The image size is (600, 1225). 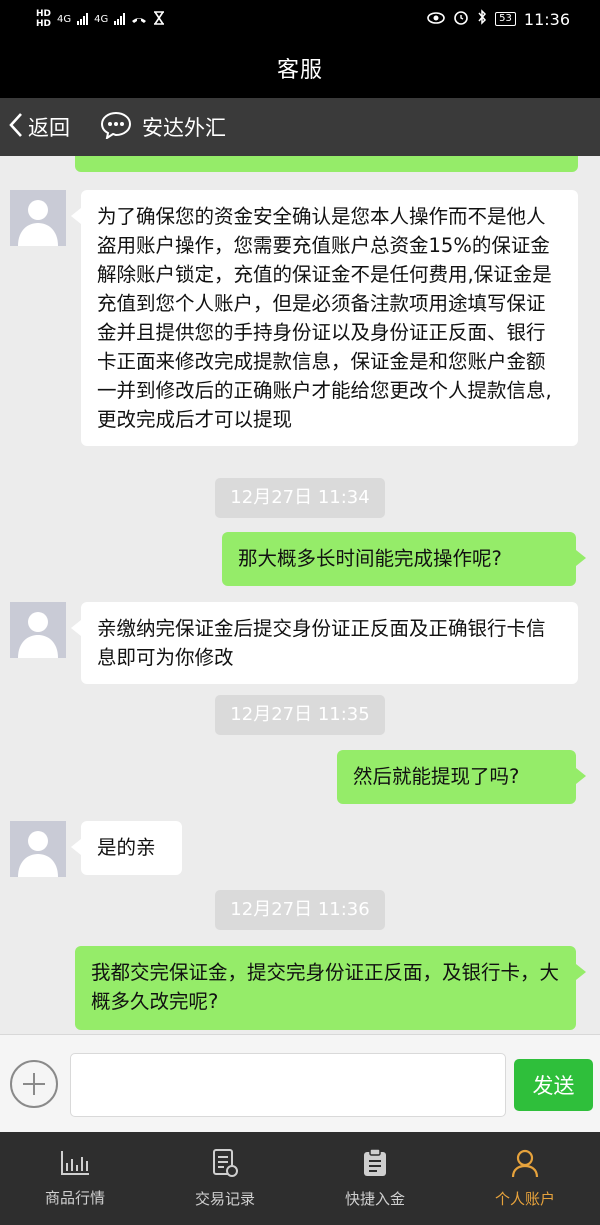 What do you see at coordinates (325, 987) in the screenshot?
I see `message-text: 我都交完保证金，提交完身份证正反面，及银行卡，大概多久改完呢?` at bounding box center [325, 987].